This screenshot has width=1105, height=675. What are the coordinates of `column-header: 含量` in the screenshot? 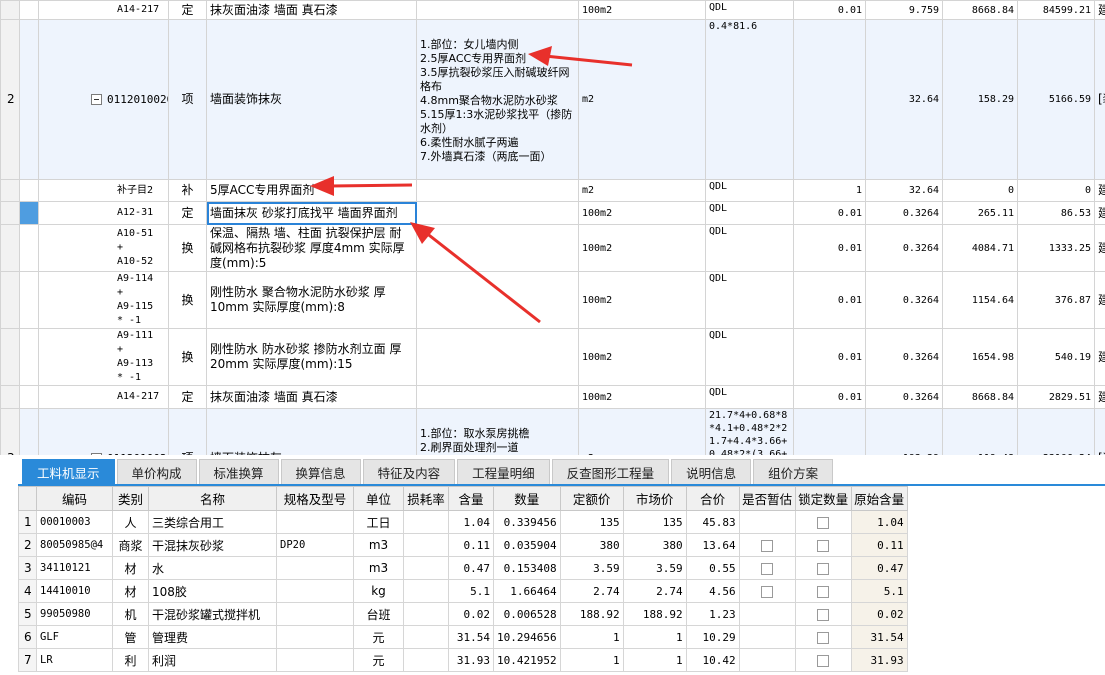 It's located at (471, 498).